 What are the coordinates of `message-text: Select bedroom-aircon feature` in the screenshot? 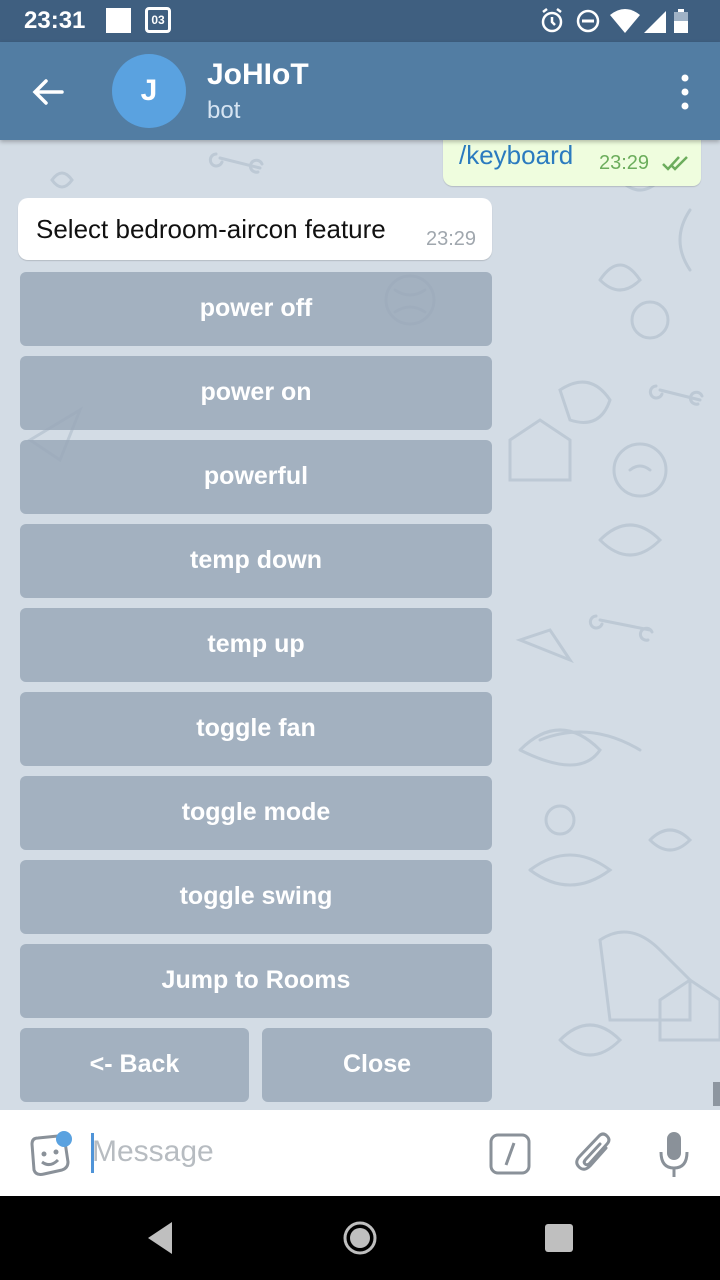 It's located at (211, 229).